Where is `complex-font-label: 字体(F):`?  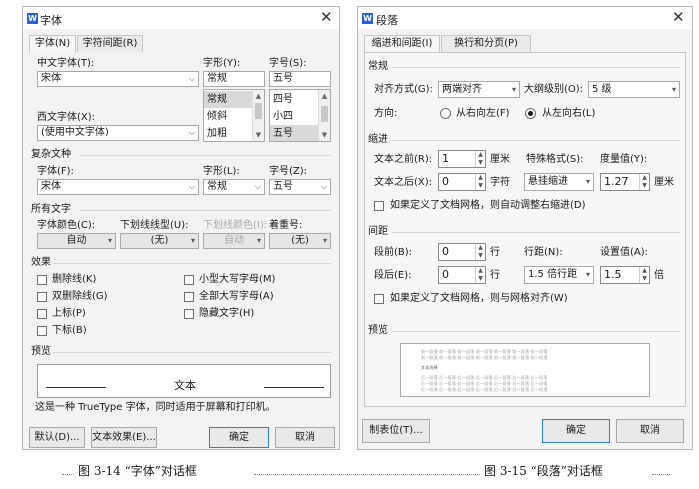 complex-font-label: 字体(F): is located at coordinates (55, 171).